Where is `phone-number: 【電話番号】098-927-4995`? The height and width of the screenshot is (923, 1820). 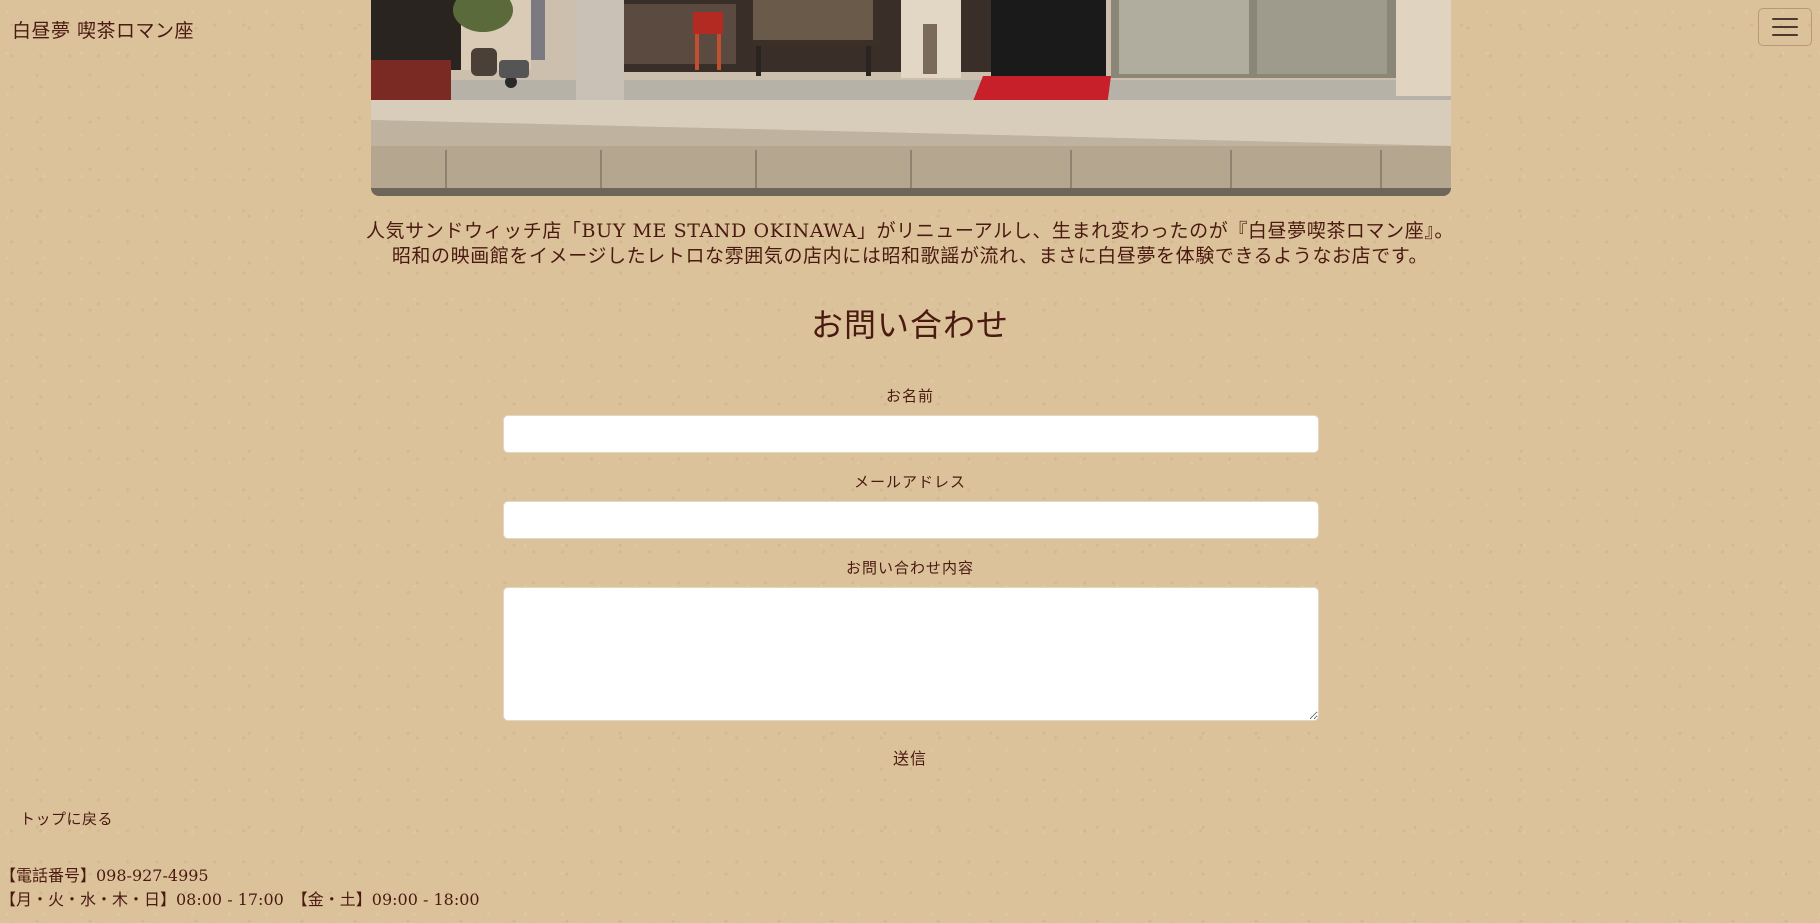 phone-number: 【電話番号】098-927-4995 is located at coordinates (104, 875).